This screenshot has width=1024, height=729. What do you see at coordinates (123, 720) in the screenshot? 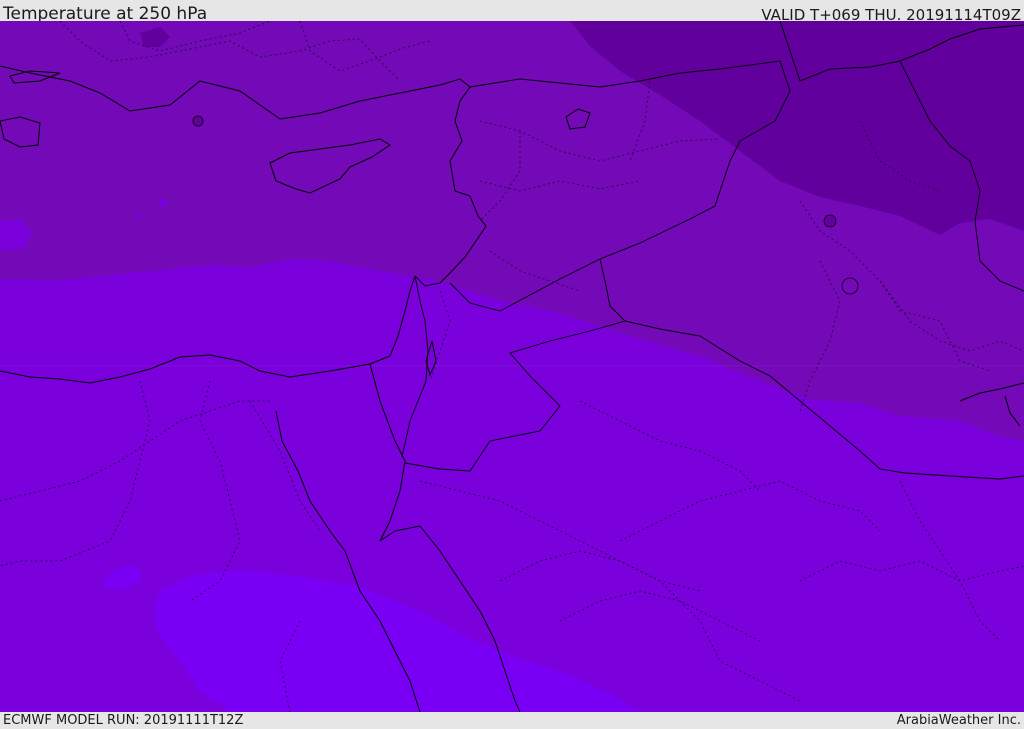
I see `model-run-label: ECMWF MODEL RUN: 20191111T12Z` at bounding box center [123, 720].